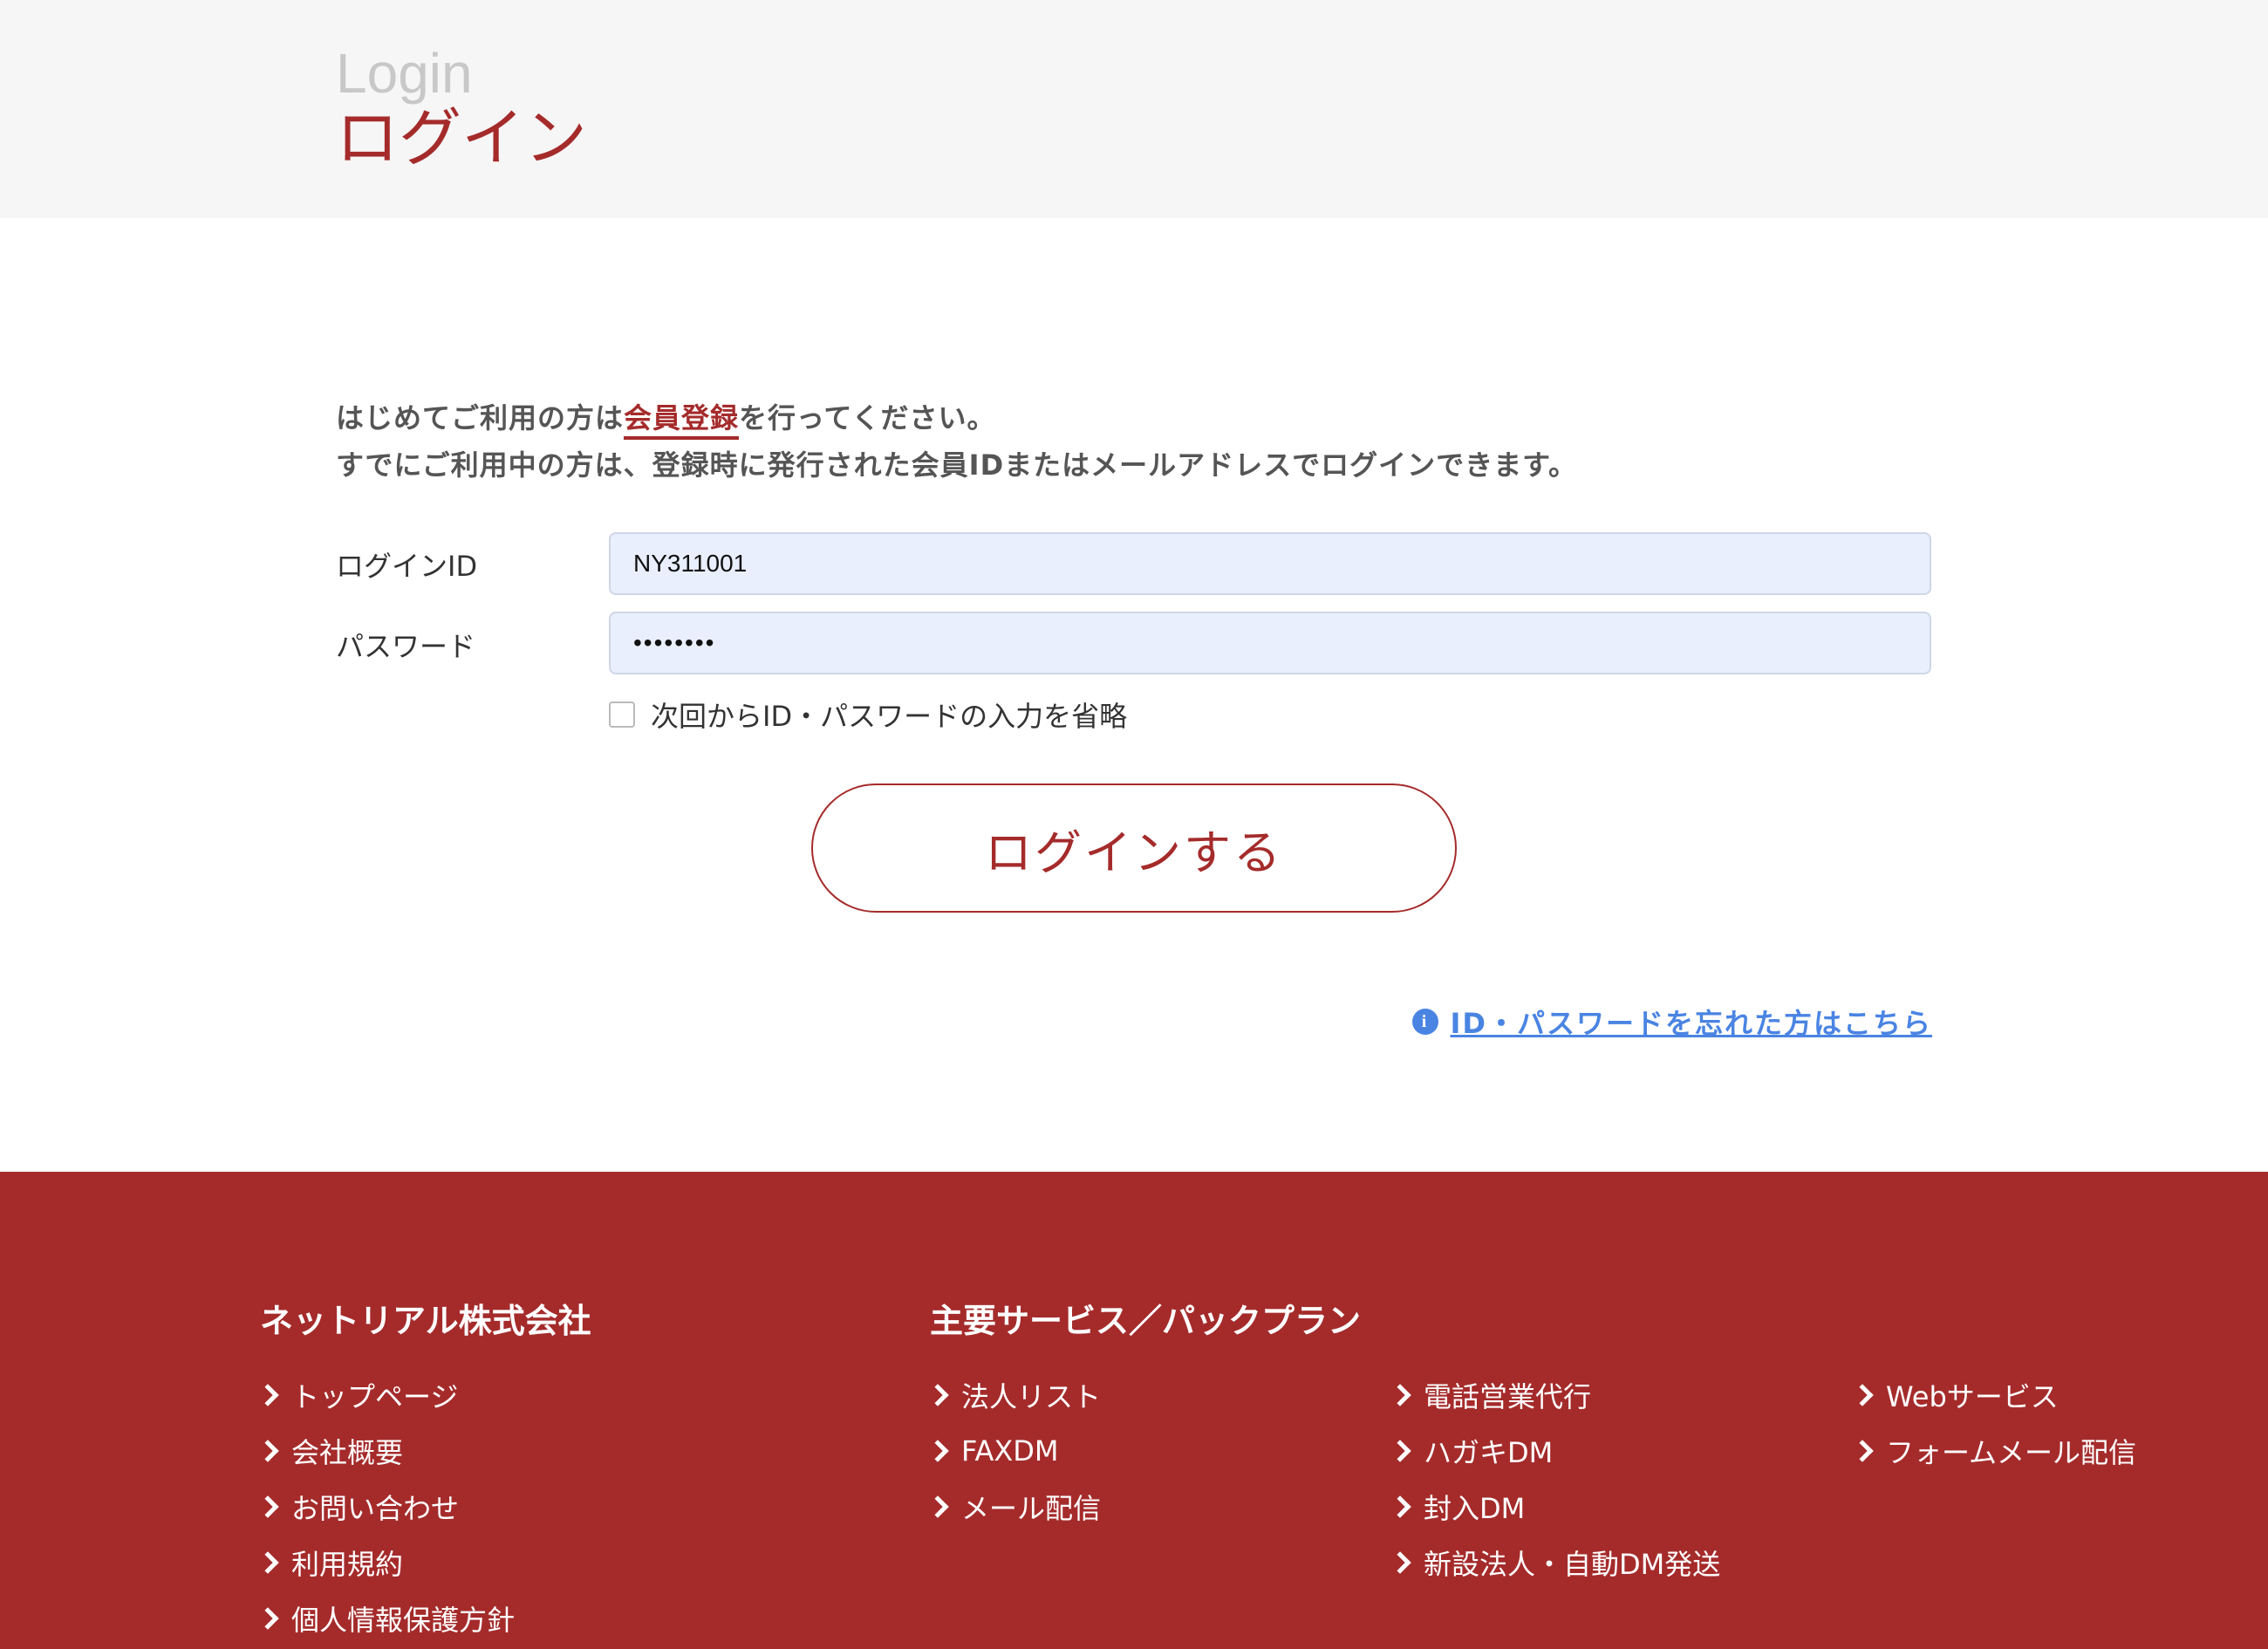  I want to click on footer-link-telesales: 電話営業代行, so click(1554, 1395).